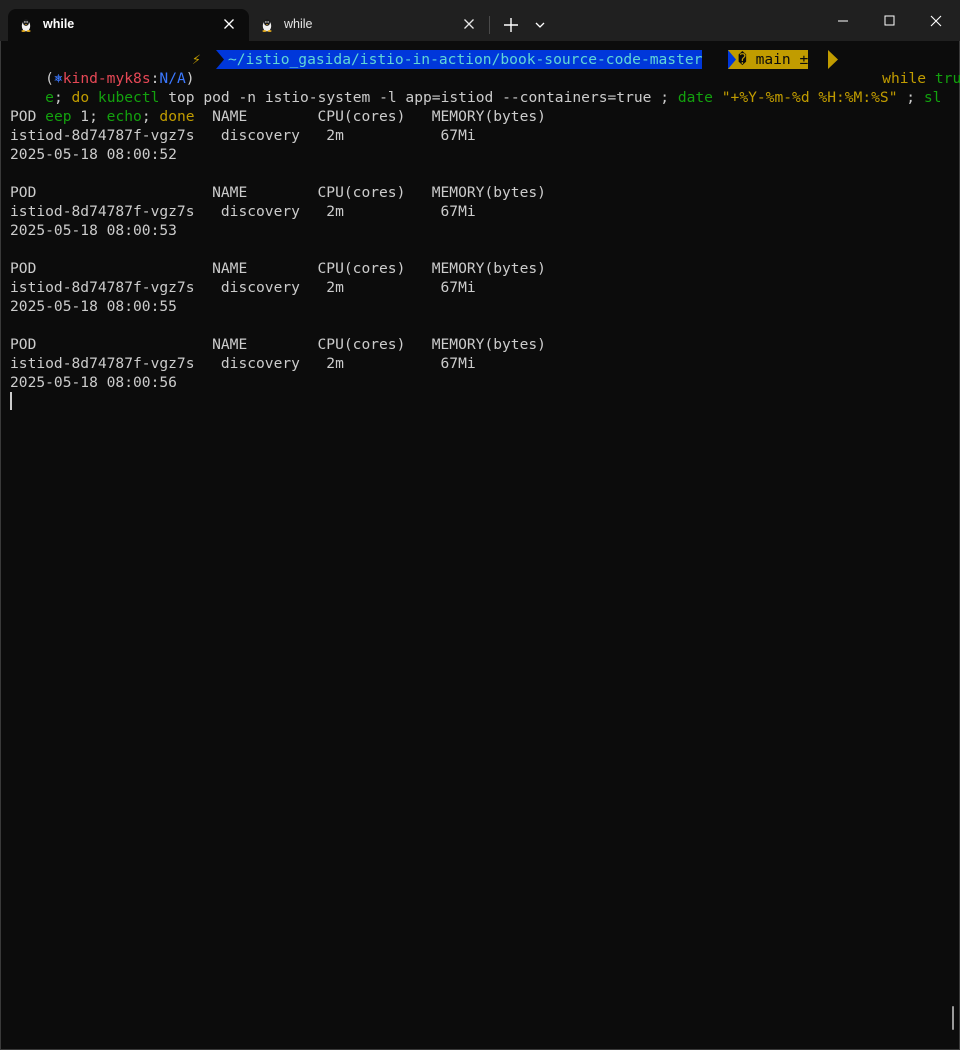  I want to click on command-line-3: eep 1; echo; done, so click(102, 106).